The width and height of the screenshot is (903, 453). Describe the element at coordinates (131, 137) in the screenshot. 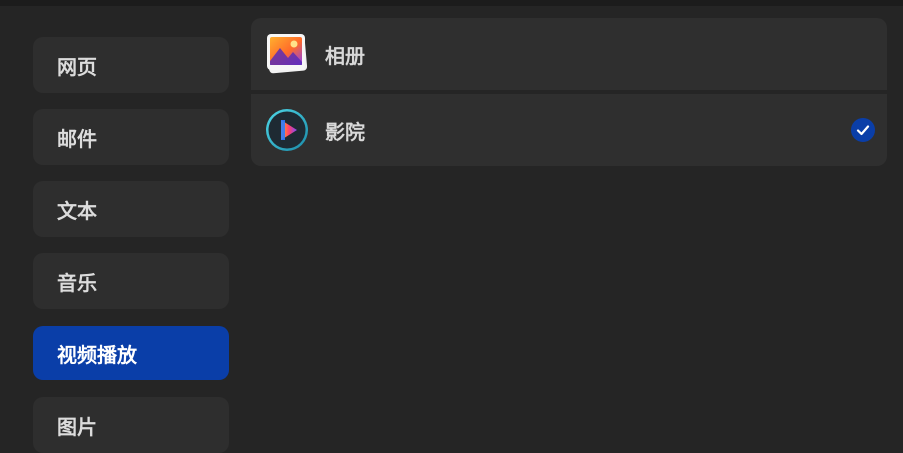

I see `category-mail: 邮件` at that location.